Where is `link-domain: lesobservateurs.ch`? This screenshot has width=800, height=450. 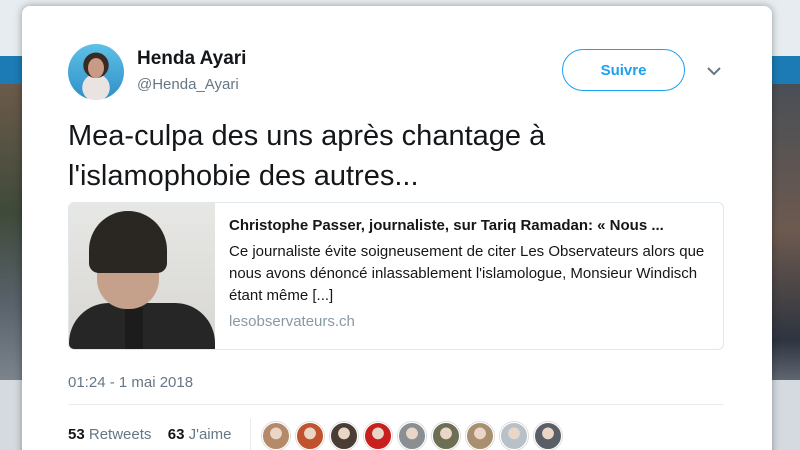 link-domain: lesobservateurs.ch is located at coordinates (292, 321).